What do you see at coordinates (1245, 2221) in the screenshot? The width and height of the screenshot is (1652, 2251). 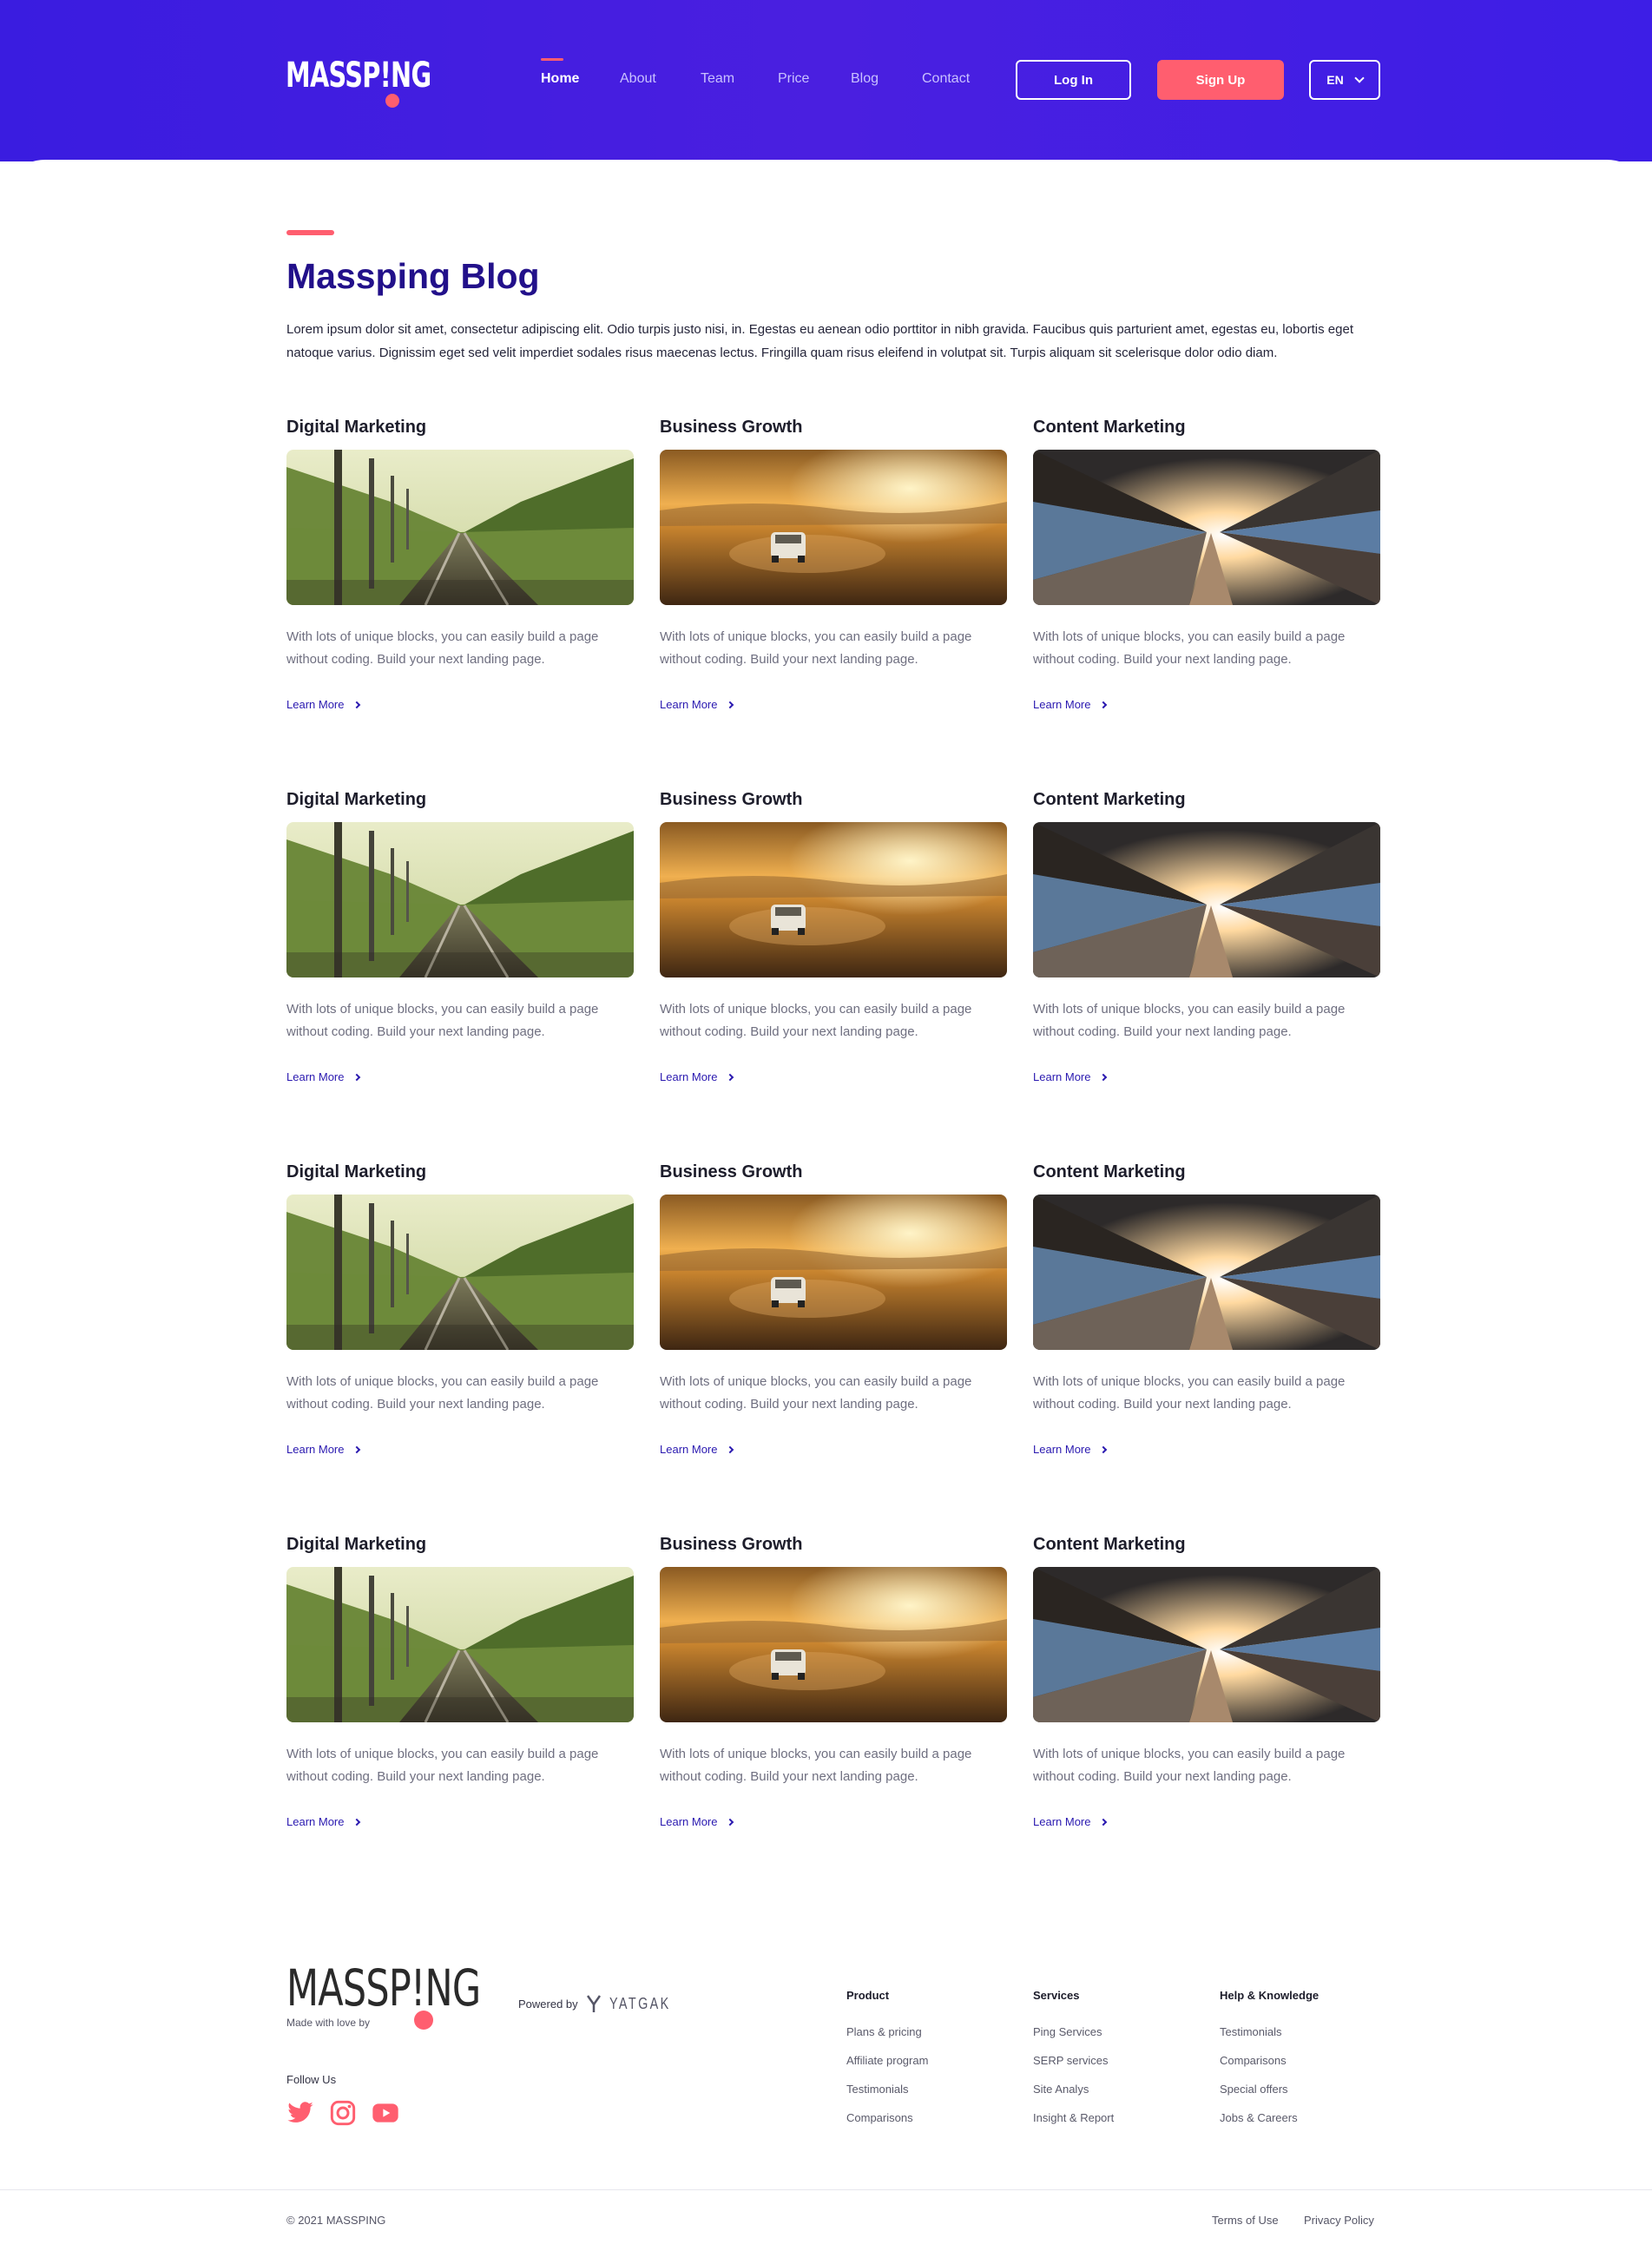 I see `terms-link: Terms of Use` at bounding box center [1245, 2221].